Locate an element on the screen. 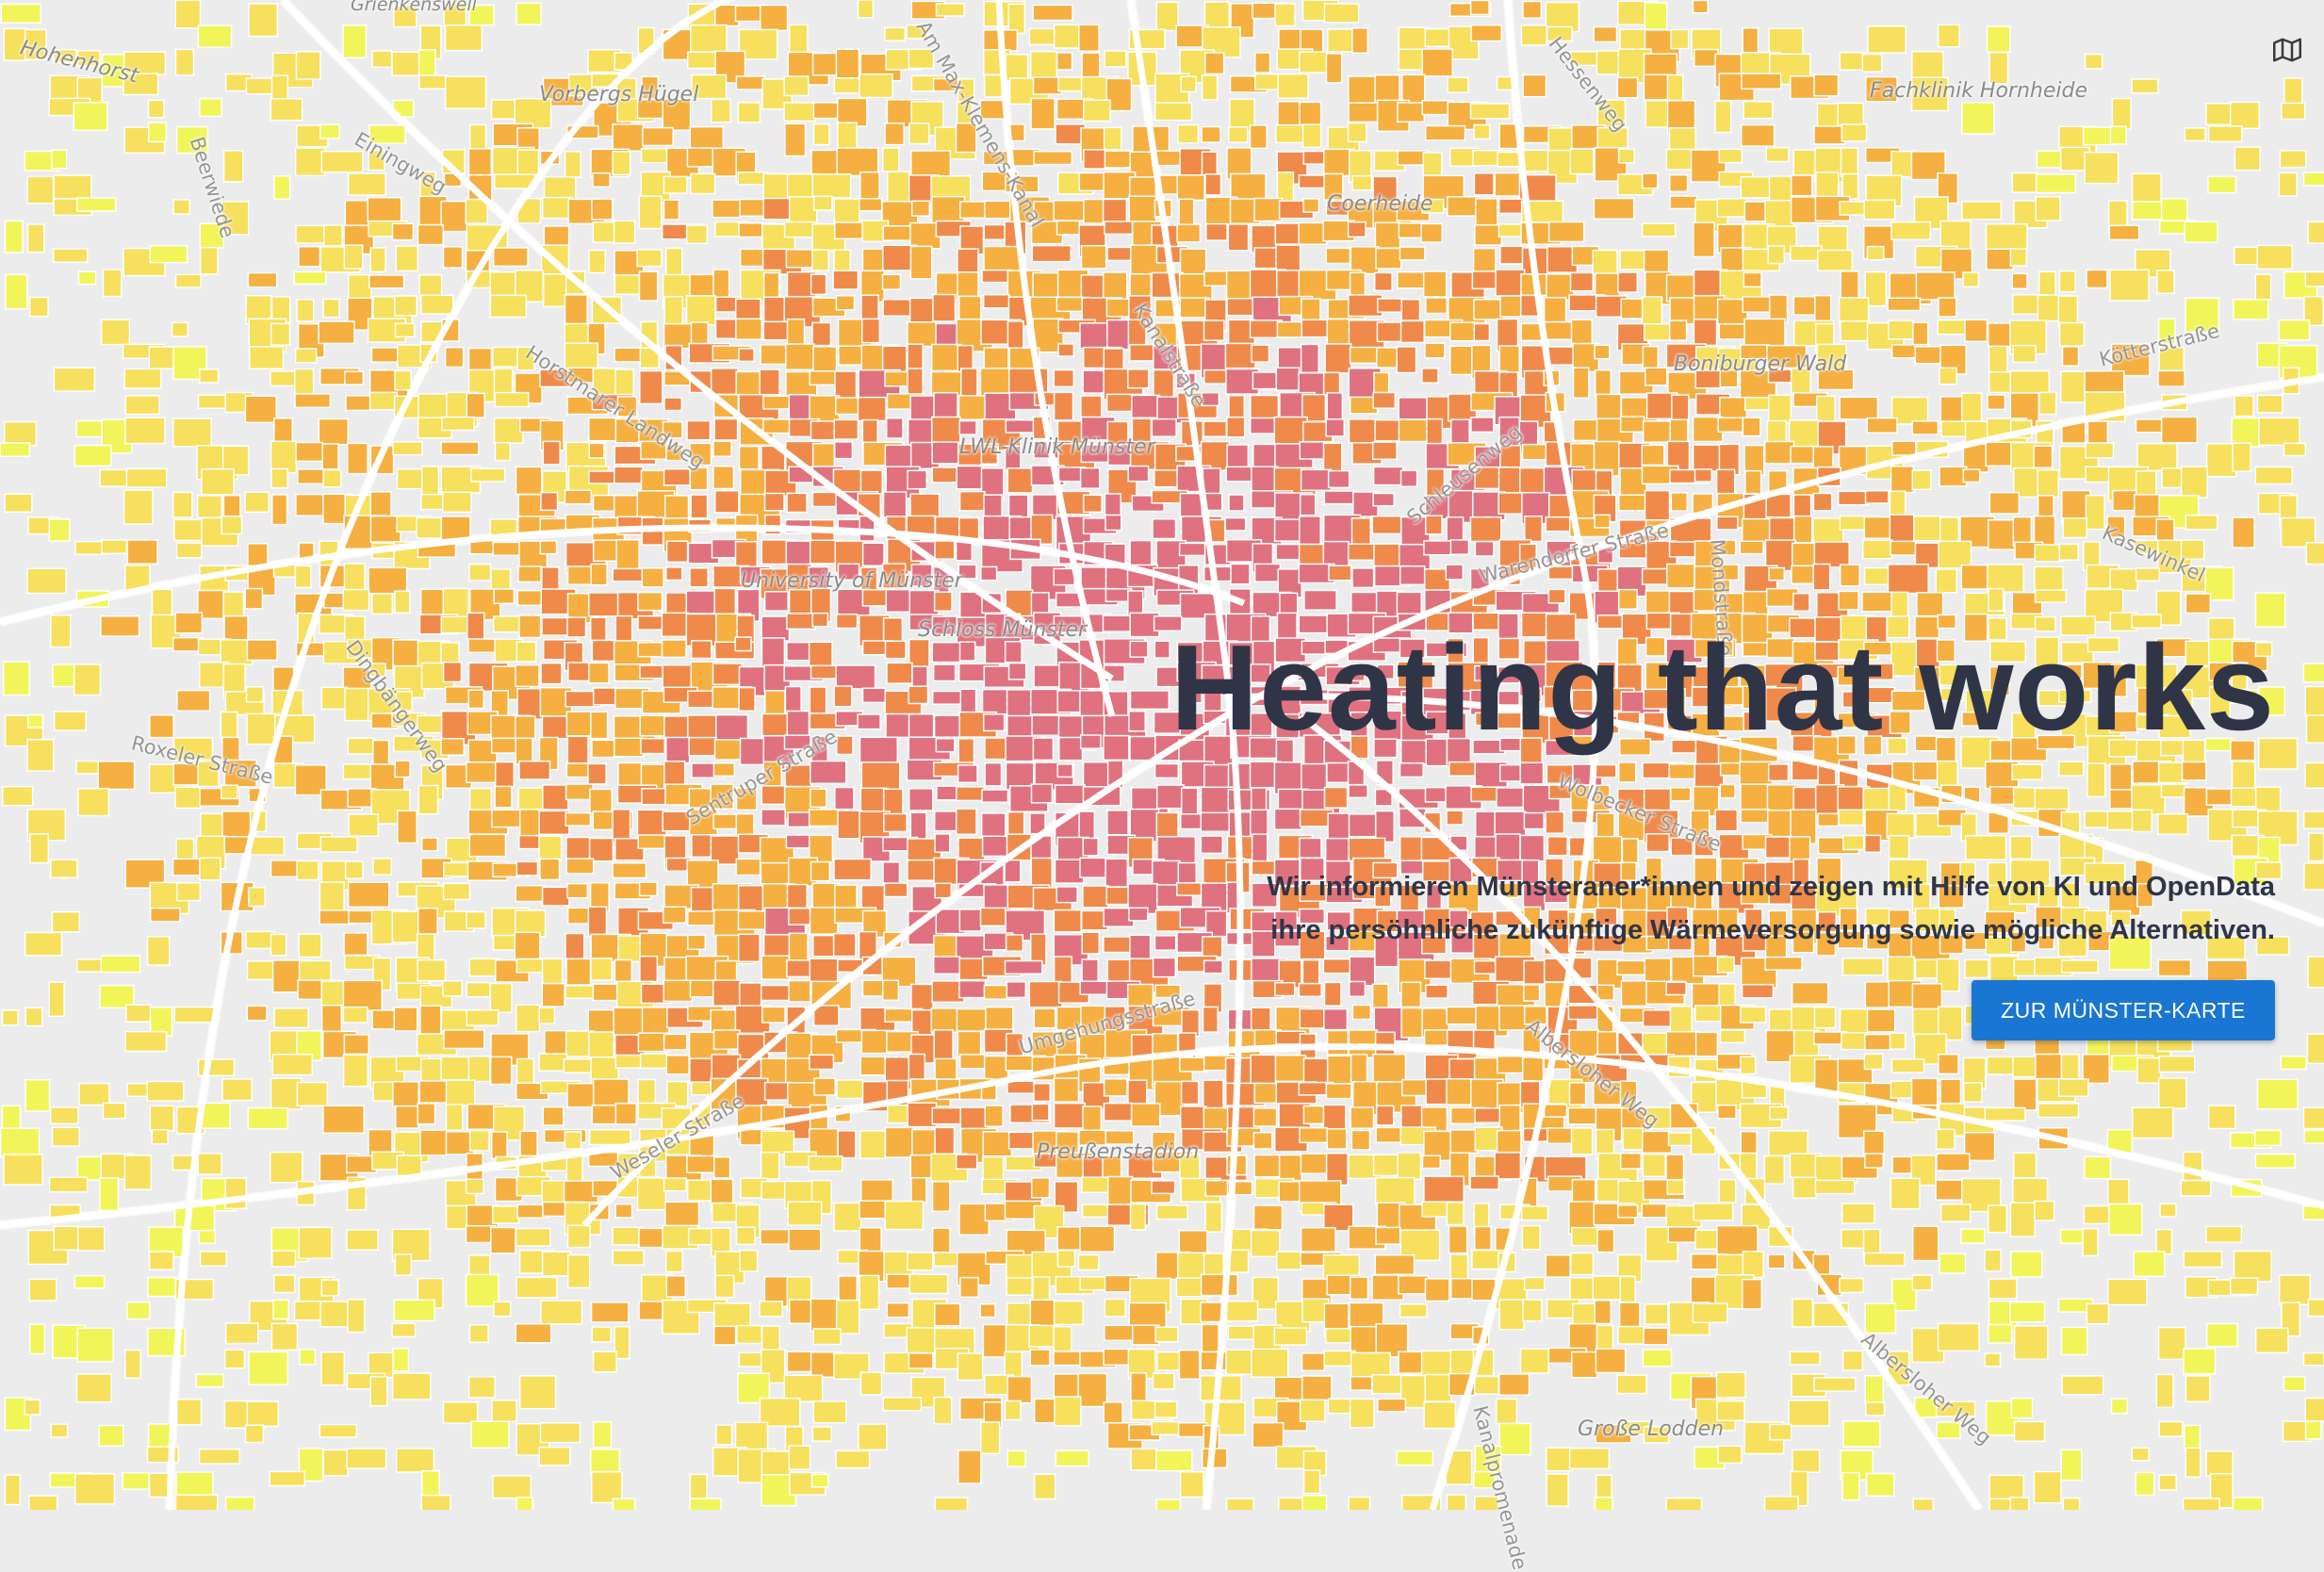  place-label-grienkenswell: Grienkenswell is located at coordinates (414, 8).